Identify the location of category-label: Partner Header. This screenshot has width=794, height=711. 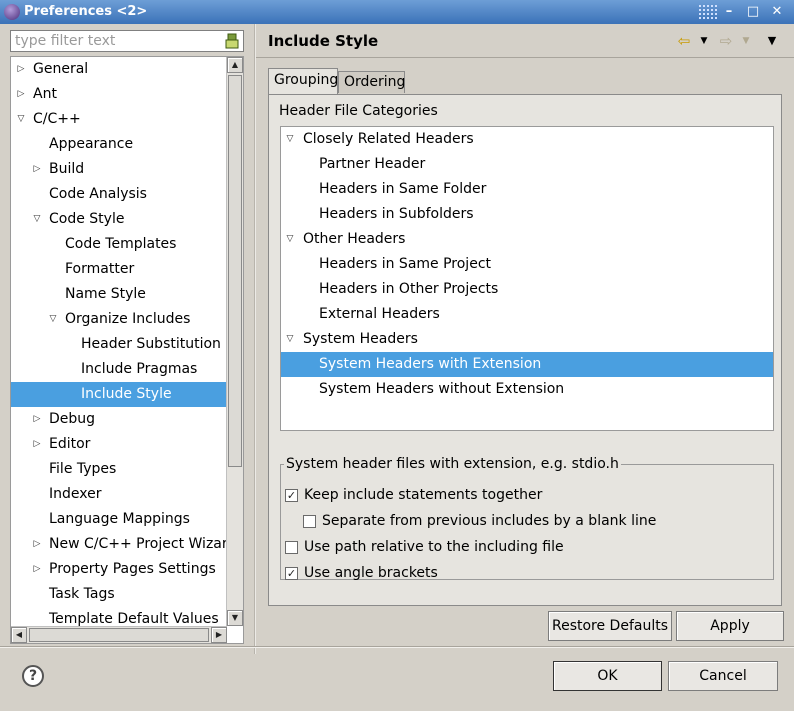
(372, 164).